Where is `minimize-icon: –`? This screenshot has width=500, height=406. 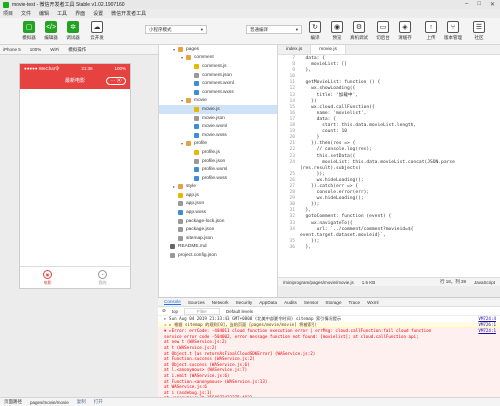 minimize-icon: – is located at coordinates (466, 4).